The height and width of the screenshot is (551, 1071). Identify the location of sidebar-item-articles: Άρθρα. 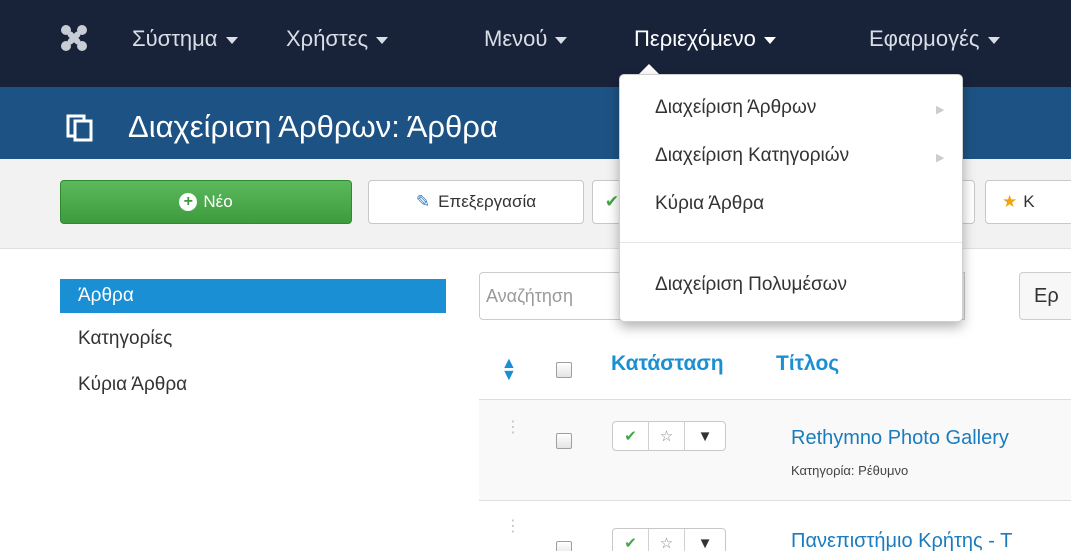
(253, 296).